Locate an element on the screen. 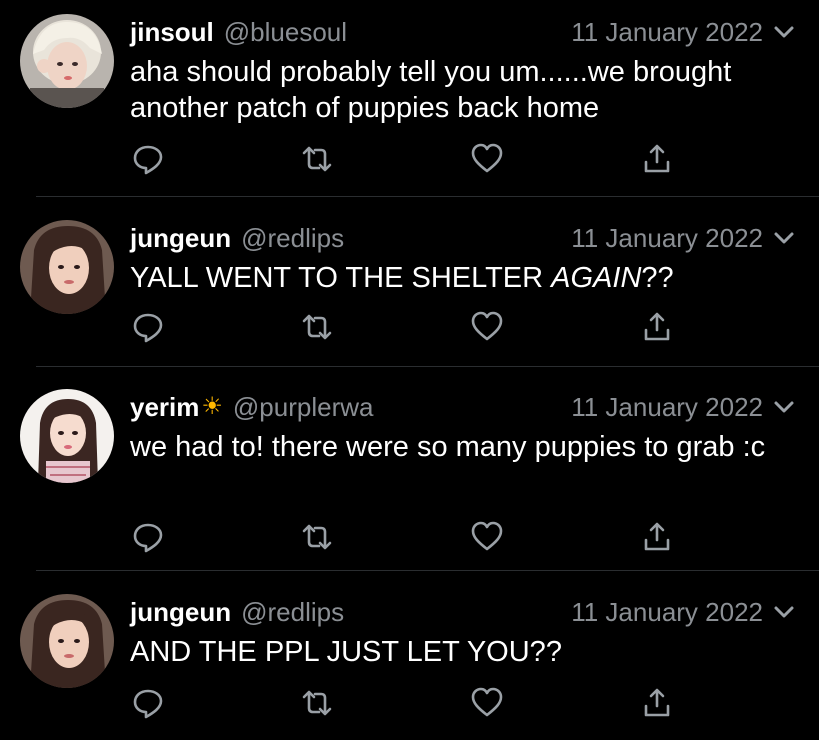  tweet-text: YALL WENT TO THE SHELTER AGAIN?? is located at coordinates (402, 278).